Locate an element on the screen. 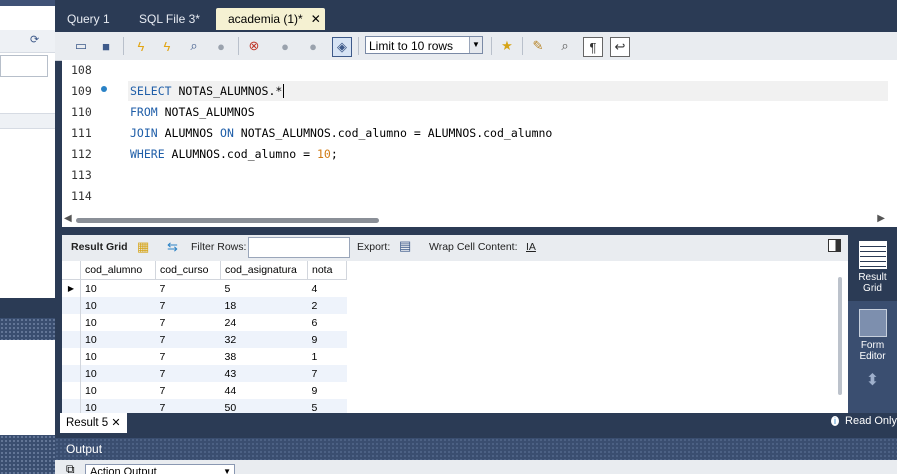 This screenshot has width=897, height=474. toggle-panel-icon is located at coordinates (834, 245).